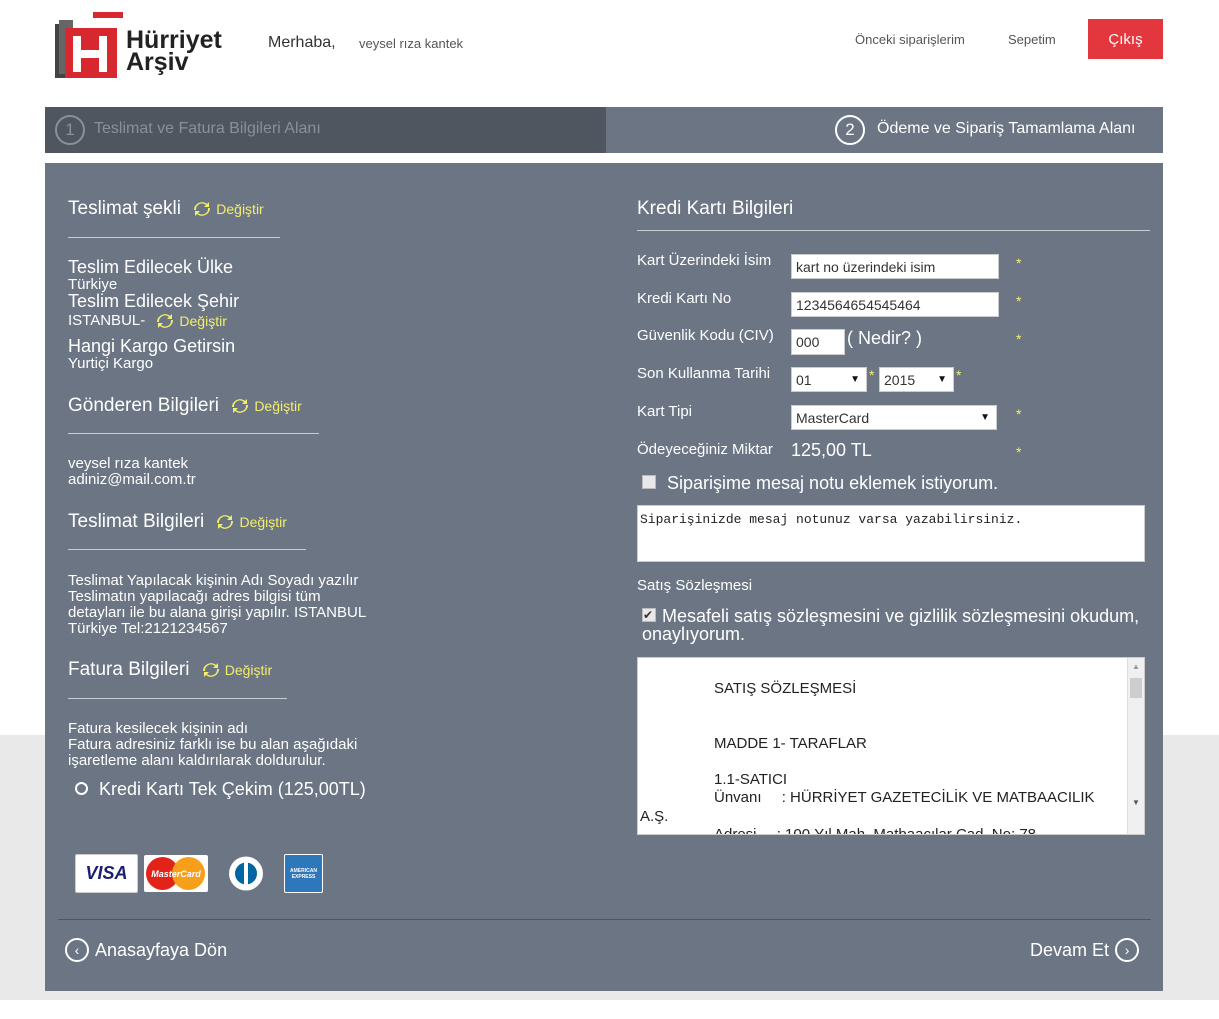 This screenshot has height=1019, width=1219. I want to click on logout-button: Çıkış, so click(1125, 39).